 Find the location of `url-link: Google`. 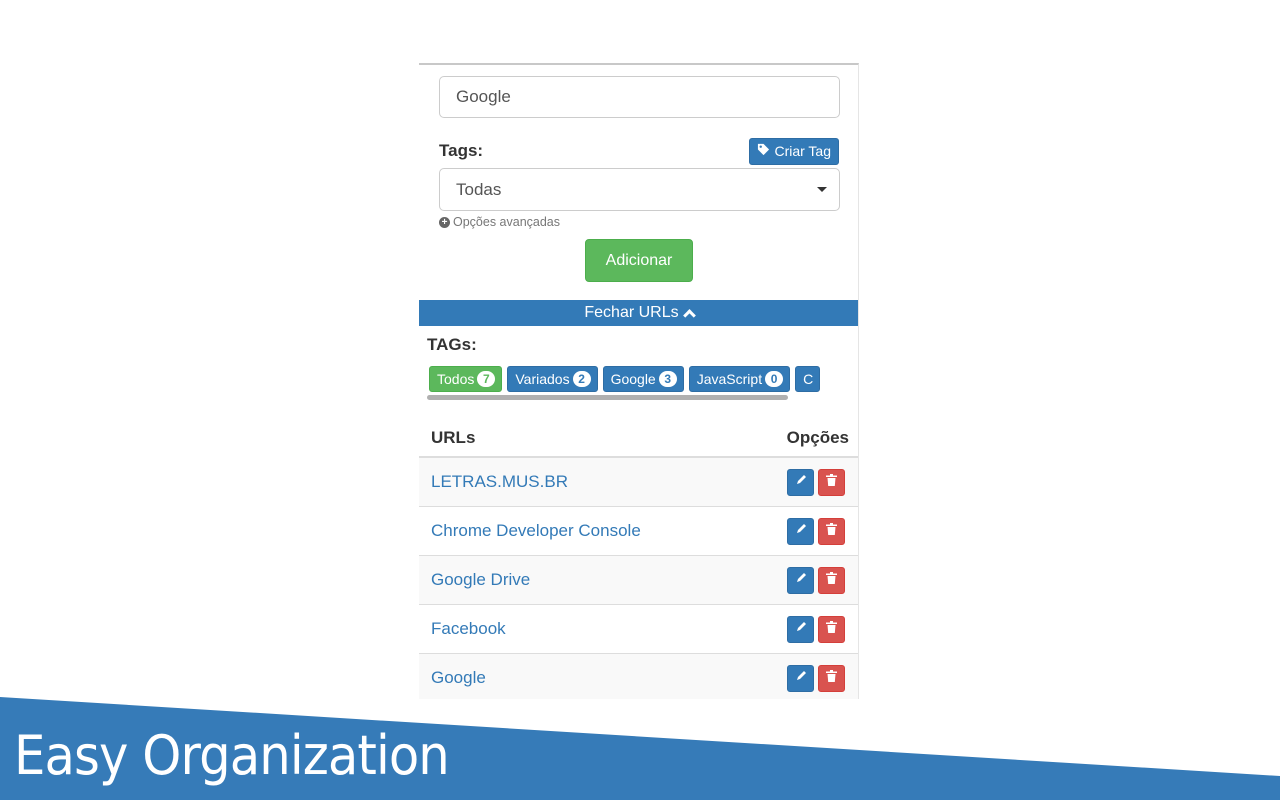

url-link: Google is located at coordinates (458, 678).